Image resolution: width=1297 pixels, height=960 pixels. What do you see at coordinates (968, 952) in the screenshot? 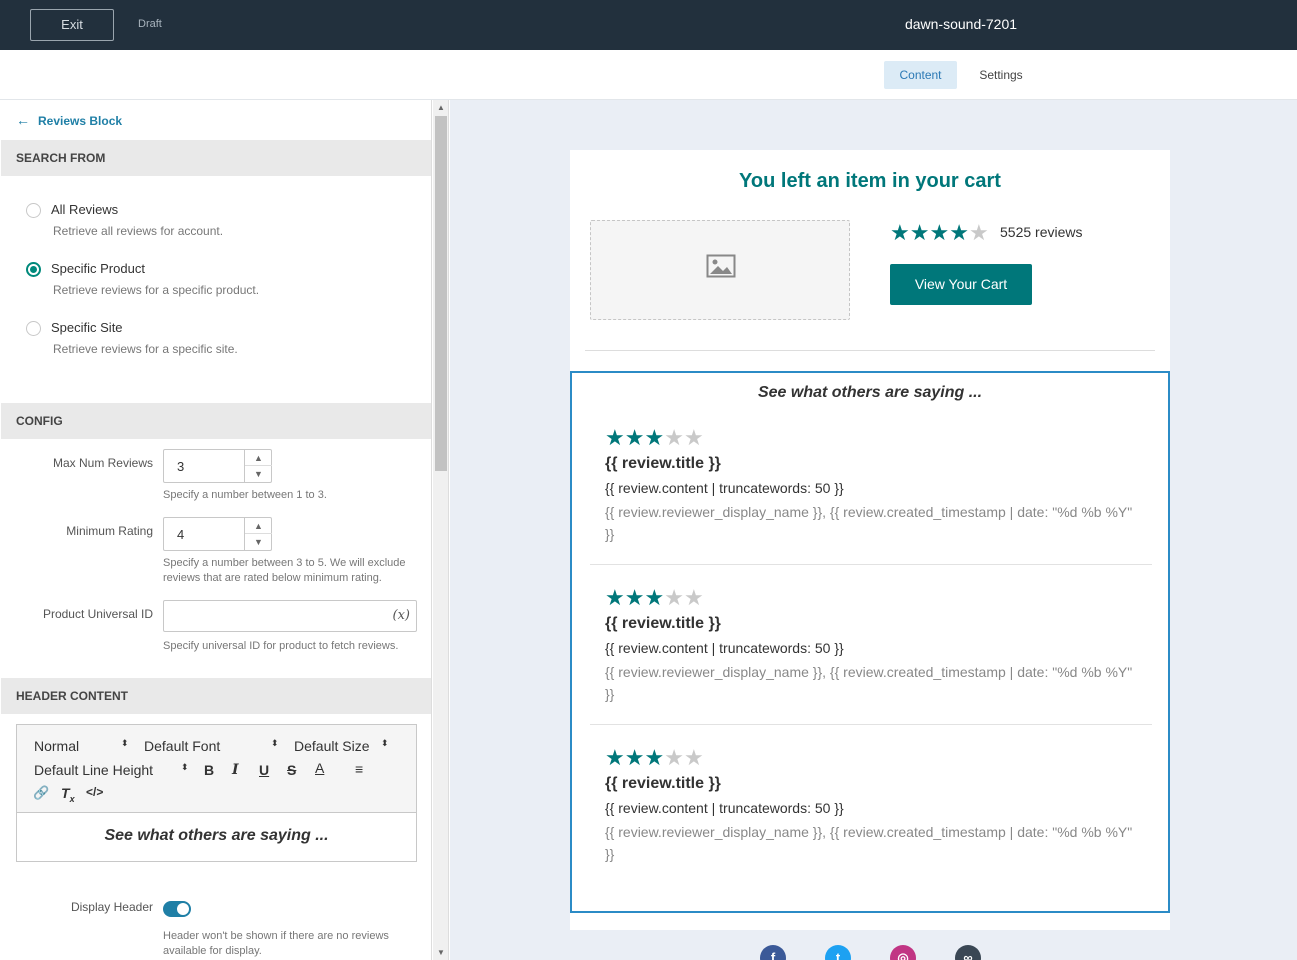
I see `link-icon: ∞` at bounding box center [968, 952].